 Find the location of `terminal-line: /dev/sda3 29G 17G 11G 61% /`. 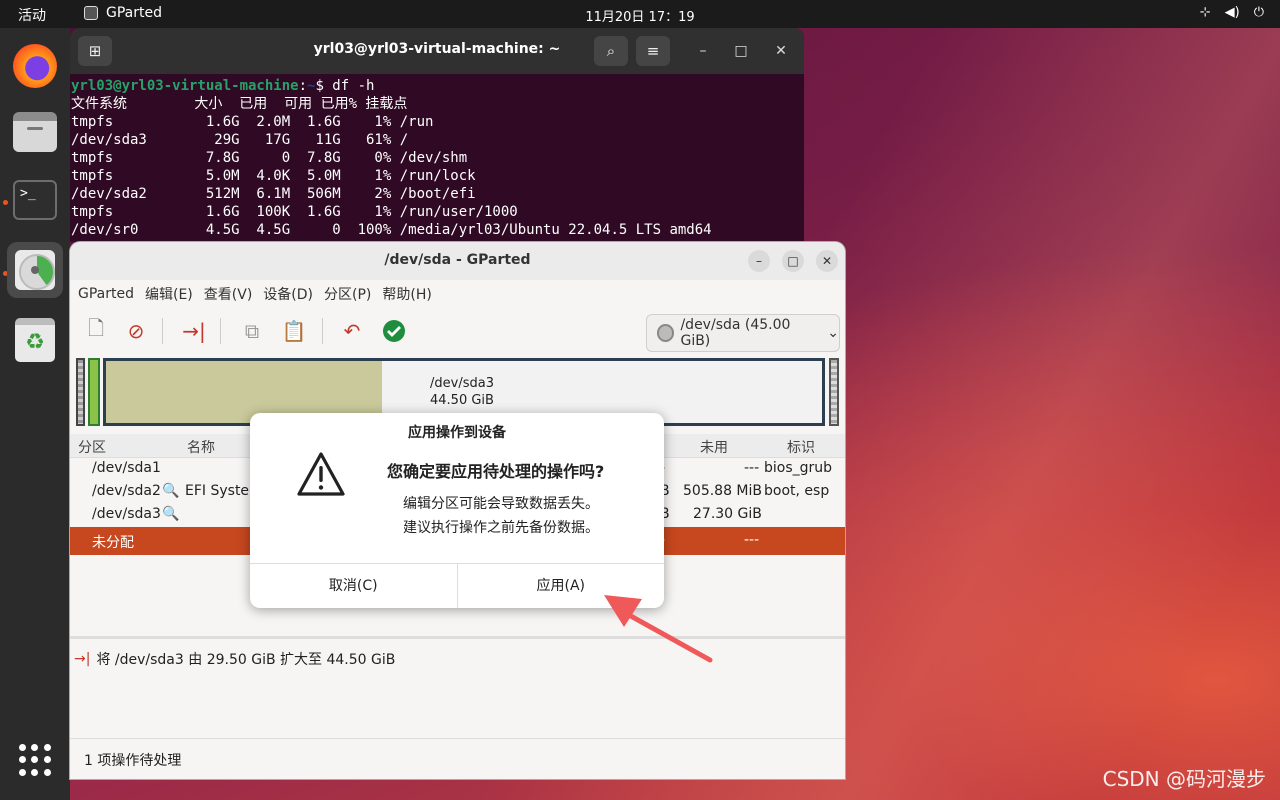

terminal-line: /dev/sda3 29G 17G 11G 61% / is located at coordinates (240, 140).